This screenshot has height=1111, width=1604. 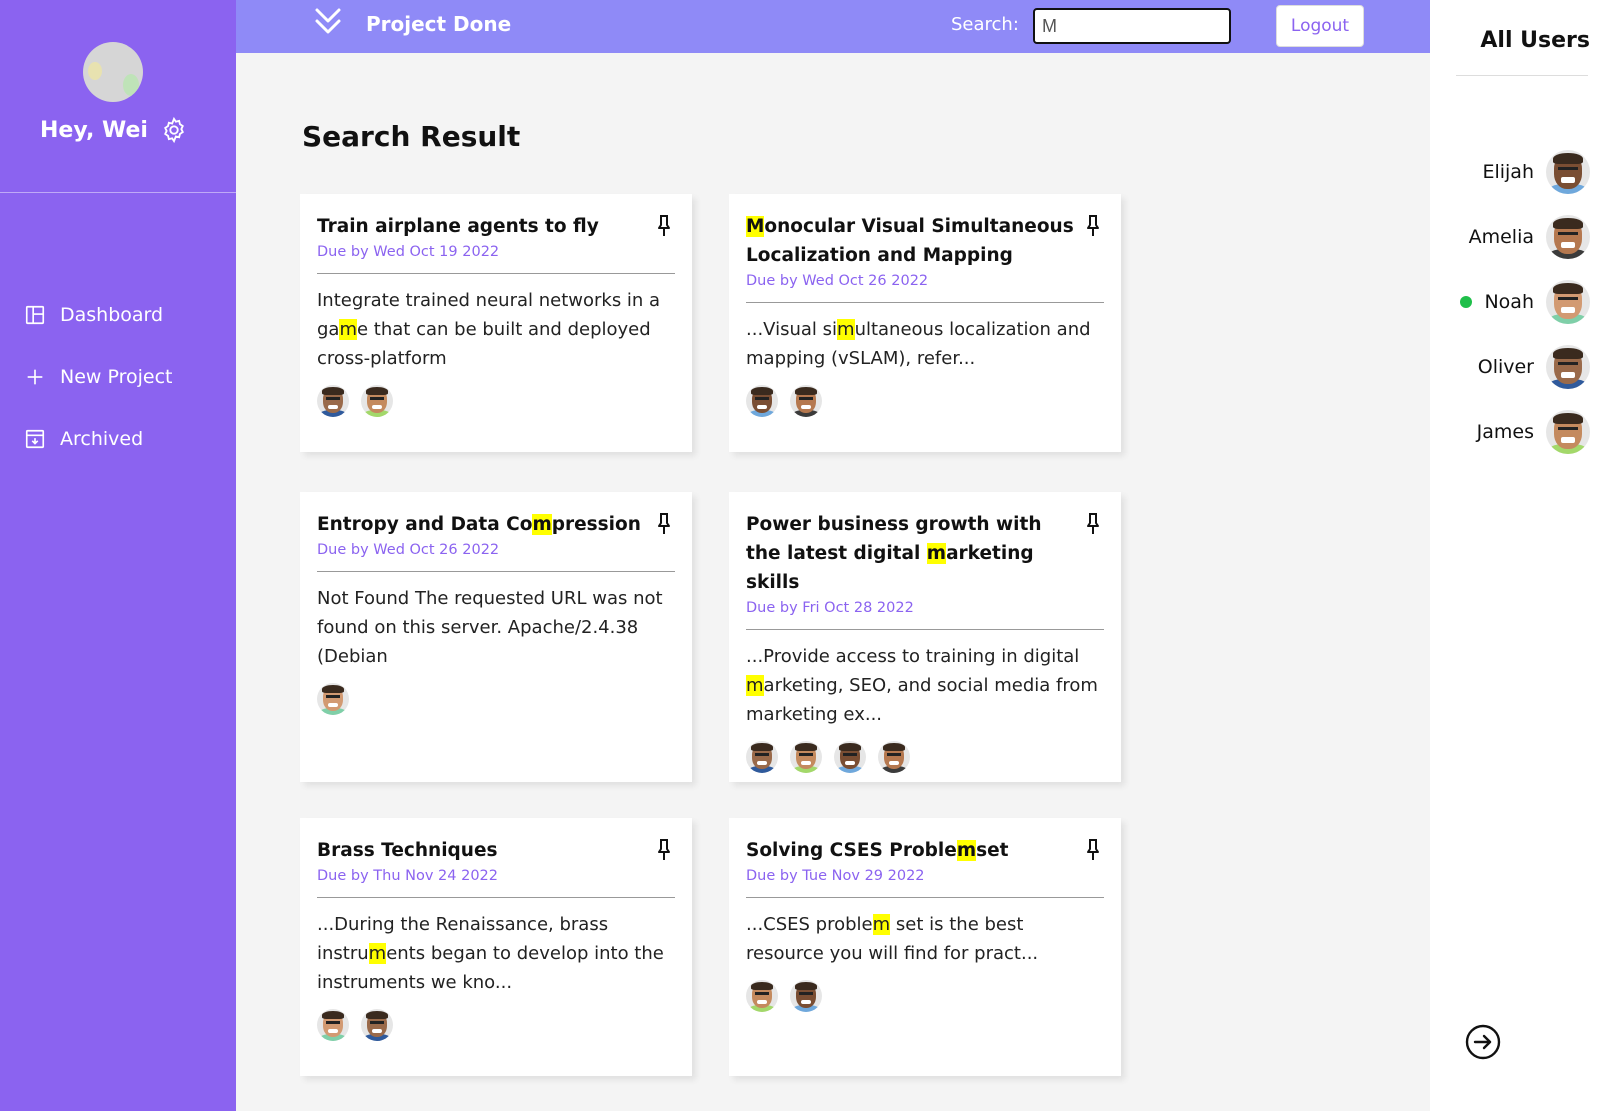 I want to click on sidebar-item-label: New Project, so click(x=116, y=377).